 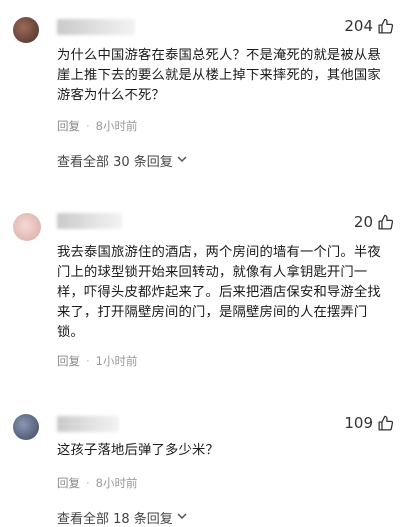 What do you see at coordinates (358, 423) in the screenshot?
I see `like-count: 109` at bounding box center [358, 423].